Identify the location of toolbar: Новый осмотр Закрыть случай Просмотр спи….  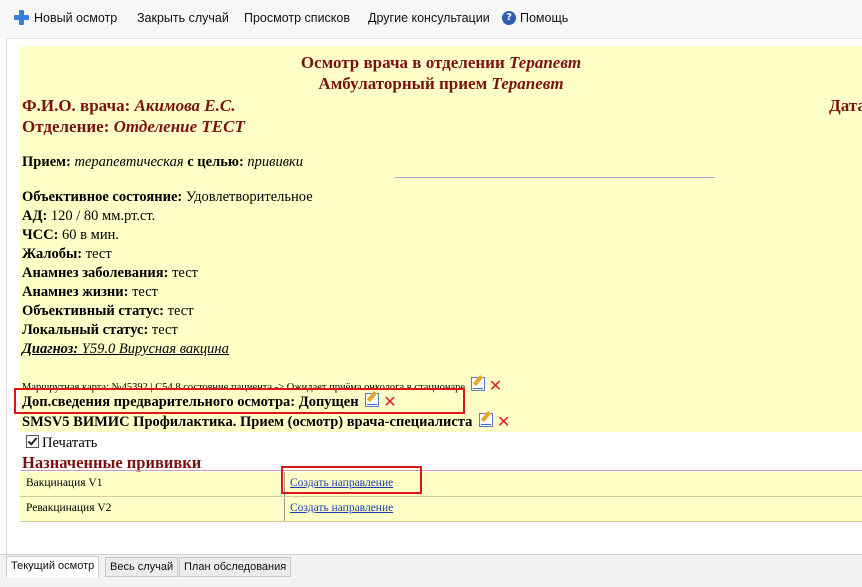
(431, 19).